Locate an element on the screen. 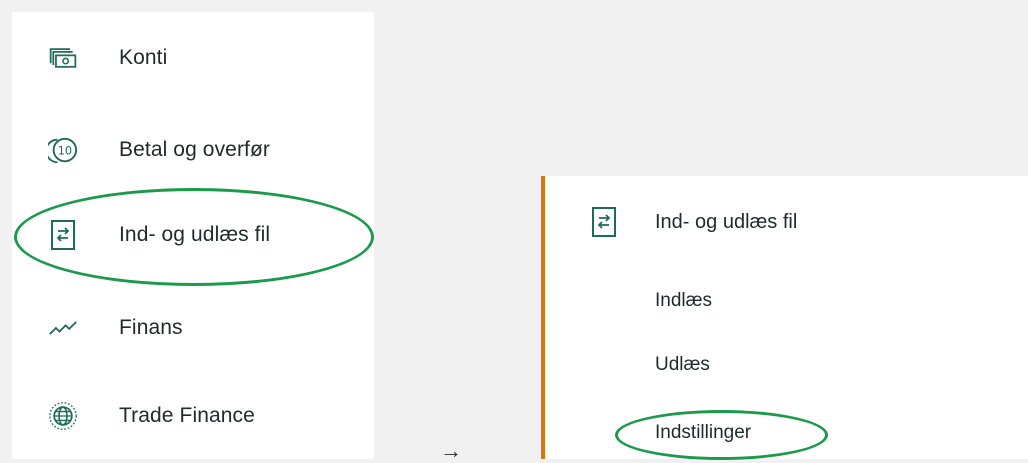 The height and width of the screenshot is (463, 1028). sidebar-item-ind-udlaes: Ind- og udlæs fil is located at coordinates (193, 235).